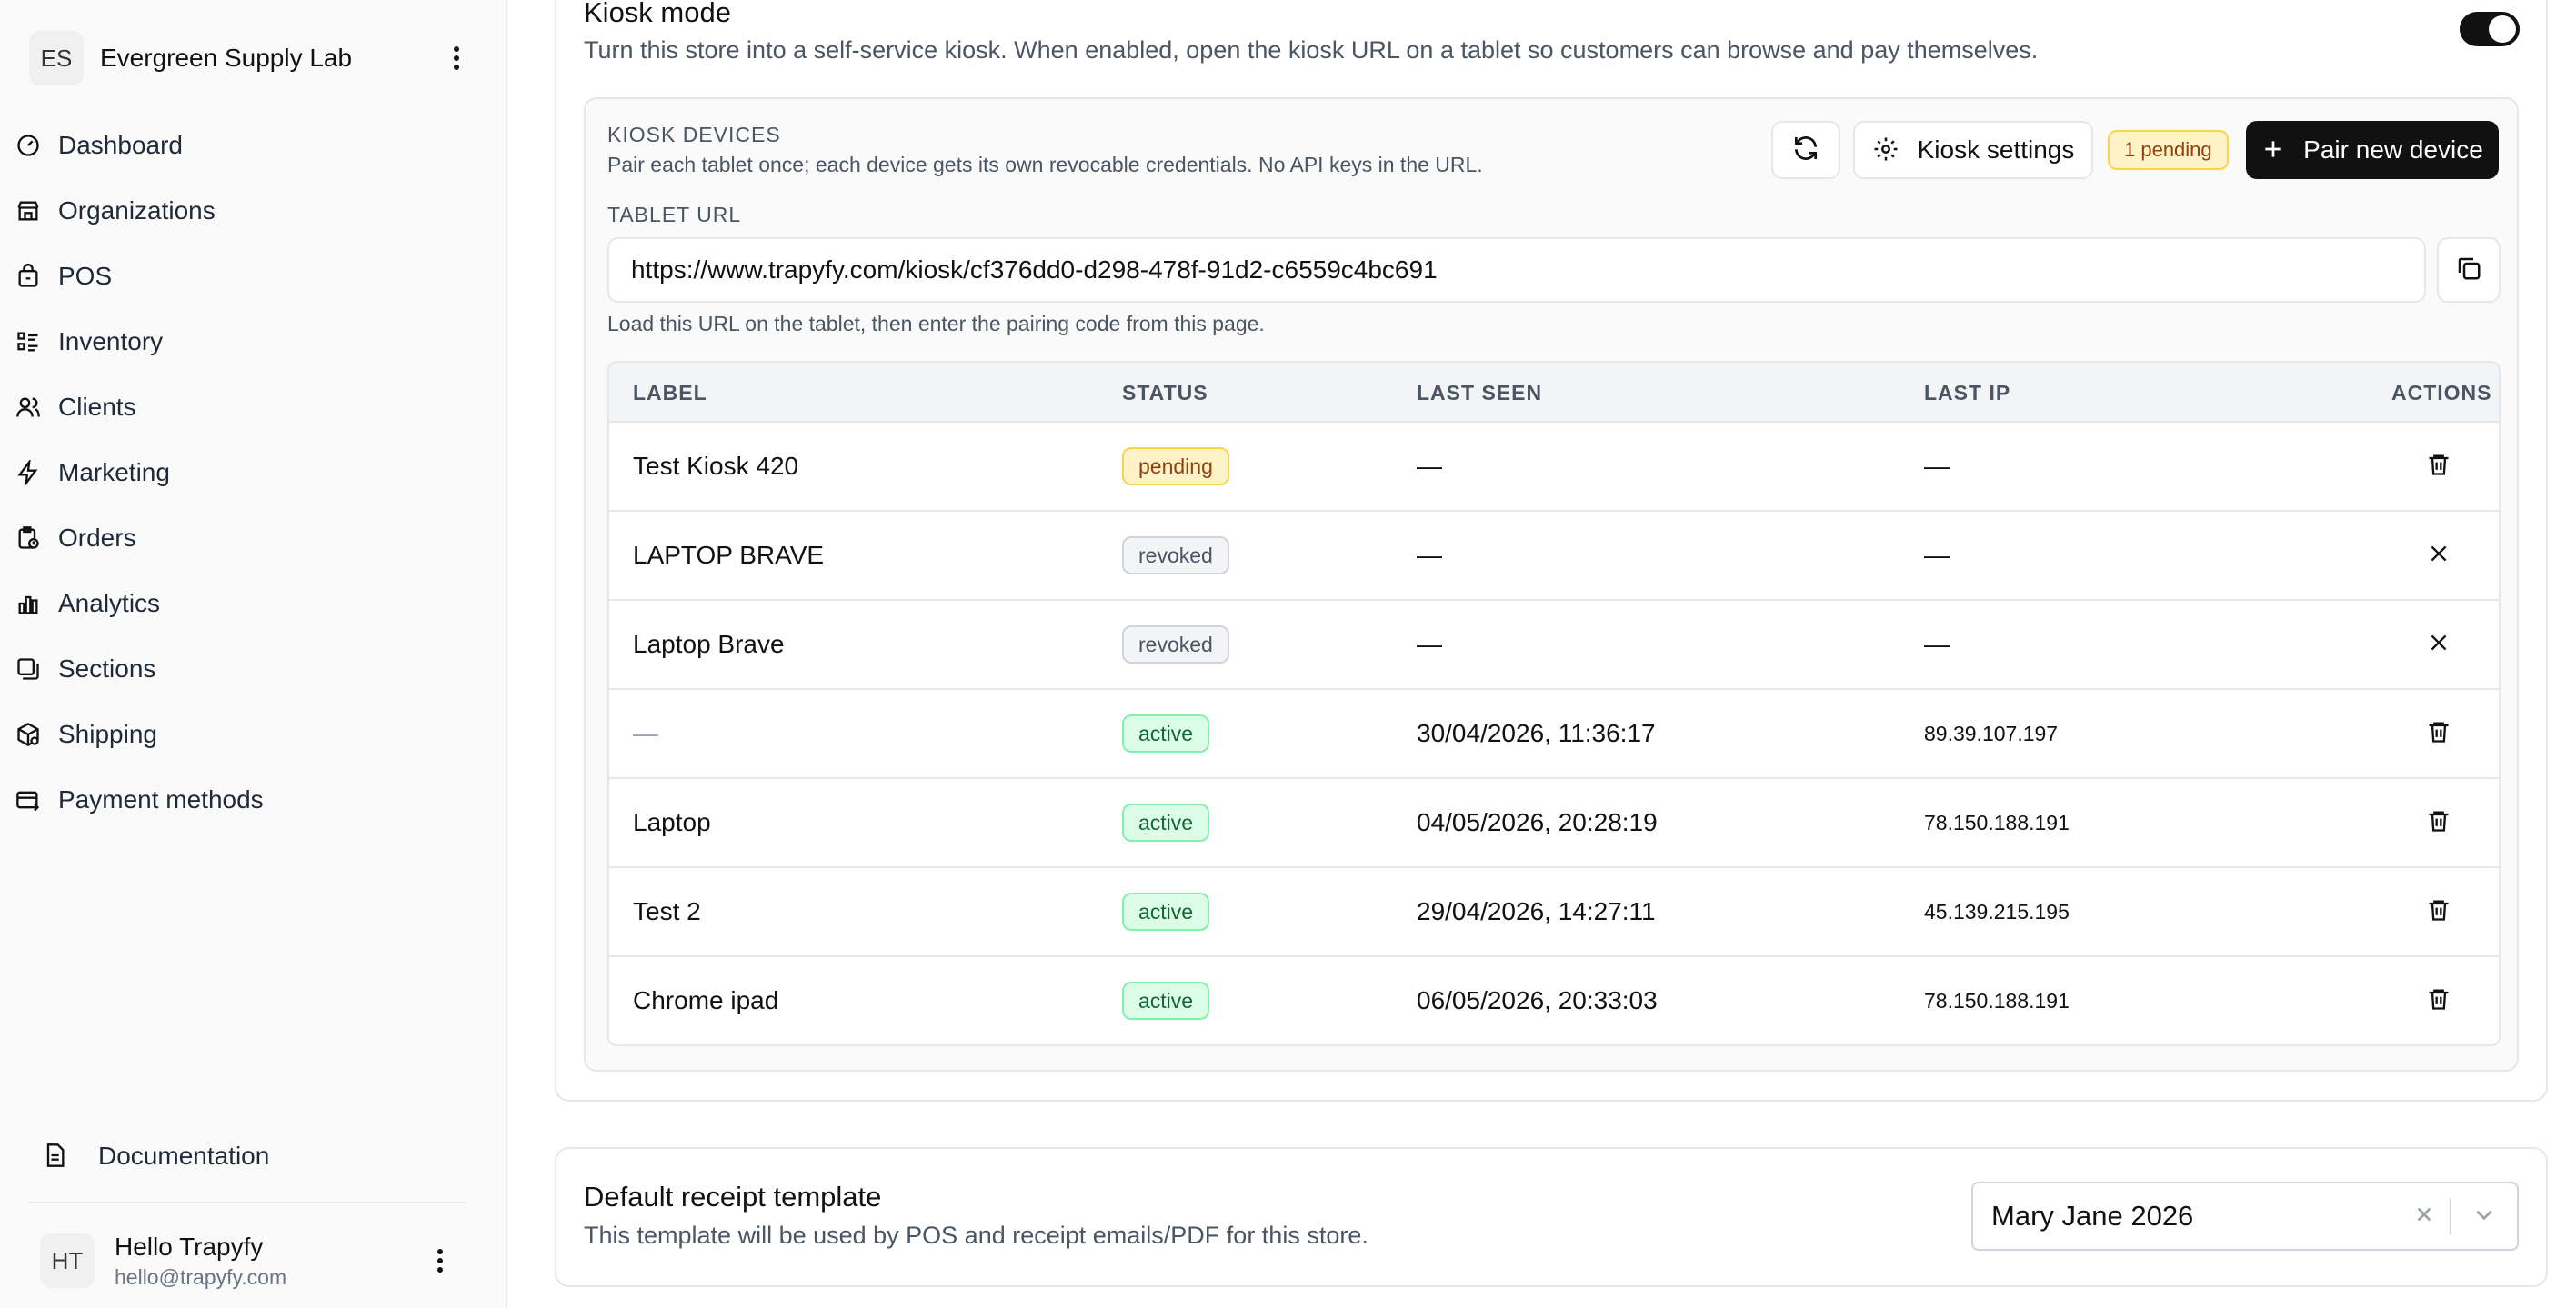 The height and width of the screenshot is (1308, 2576). I want to click on dropdown-toggle, so click(2484, 1217).